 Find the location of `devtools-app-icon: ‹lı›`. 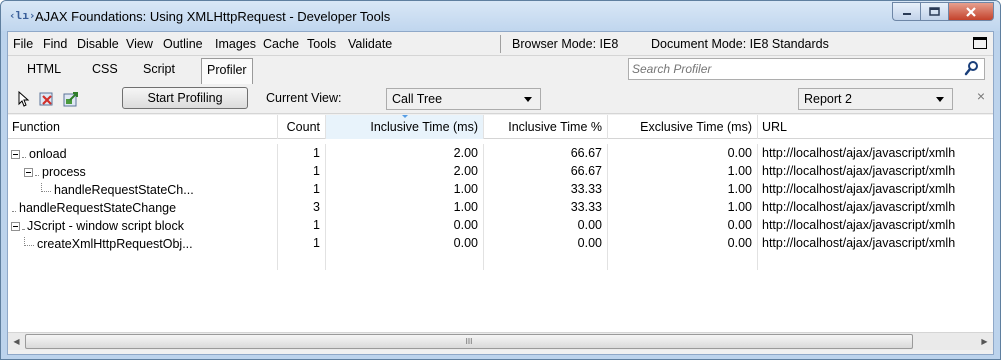

devtools-app-icon: ‹lı› is located at coordinates (22, 15).